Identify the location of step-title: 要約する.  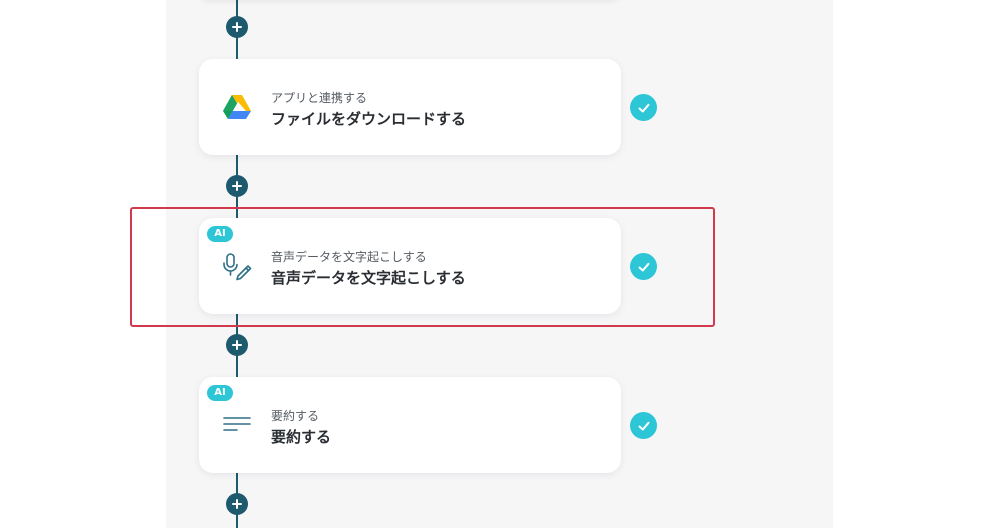
(301, 437).